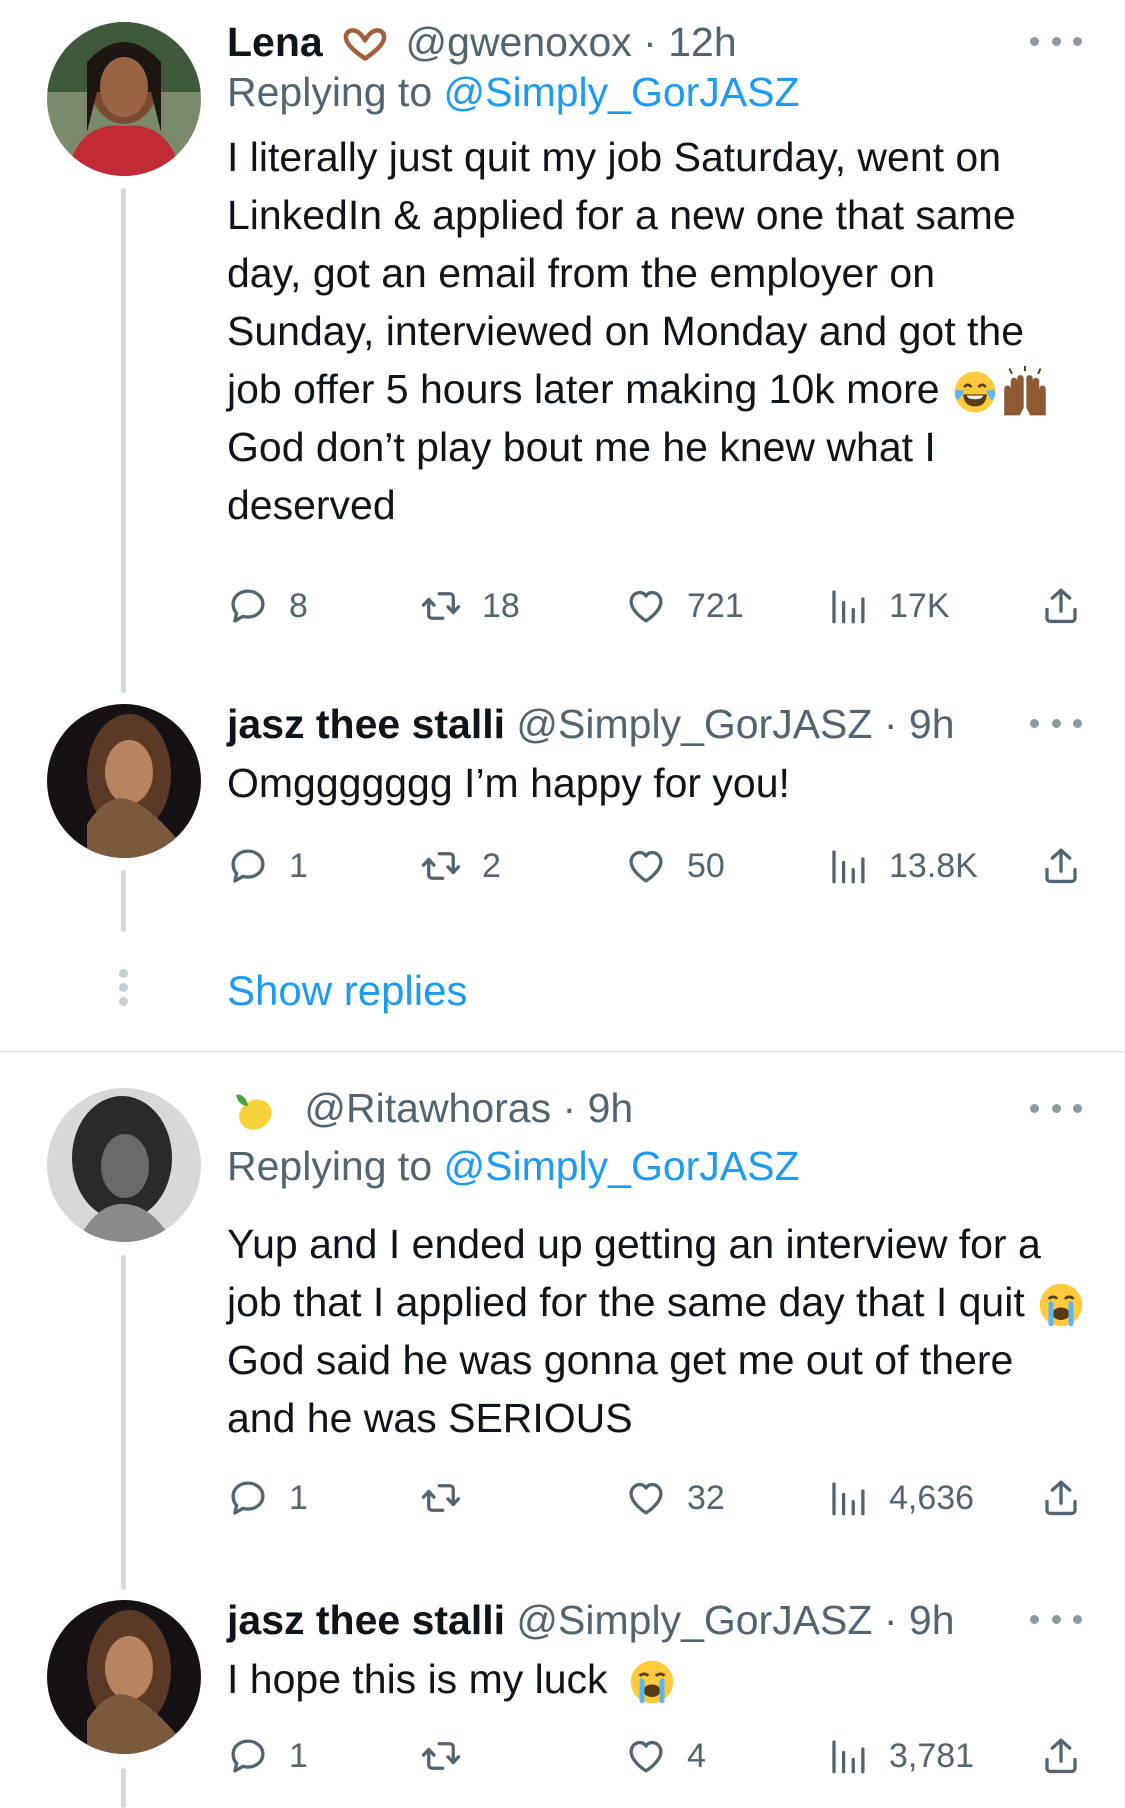  I want to click on retweet-button: 2, so click(460, 866).